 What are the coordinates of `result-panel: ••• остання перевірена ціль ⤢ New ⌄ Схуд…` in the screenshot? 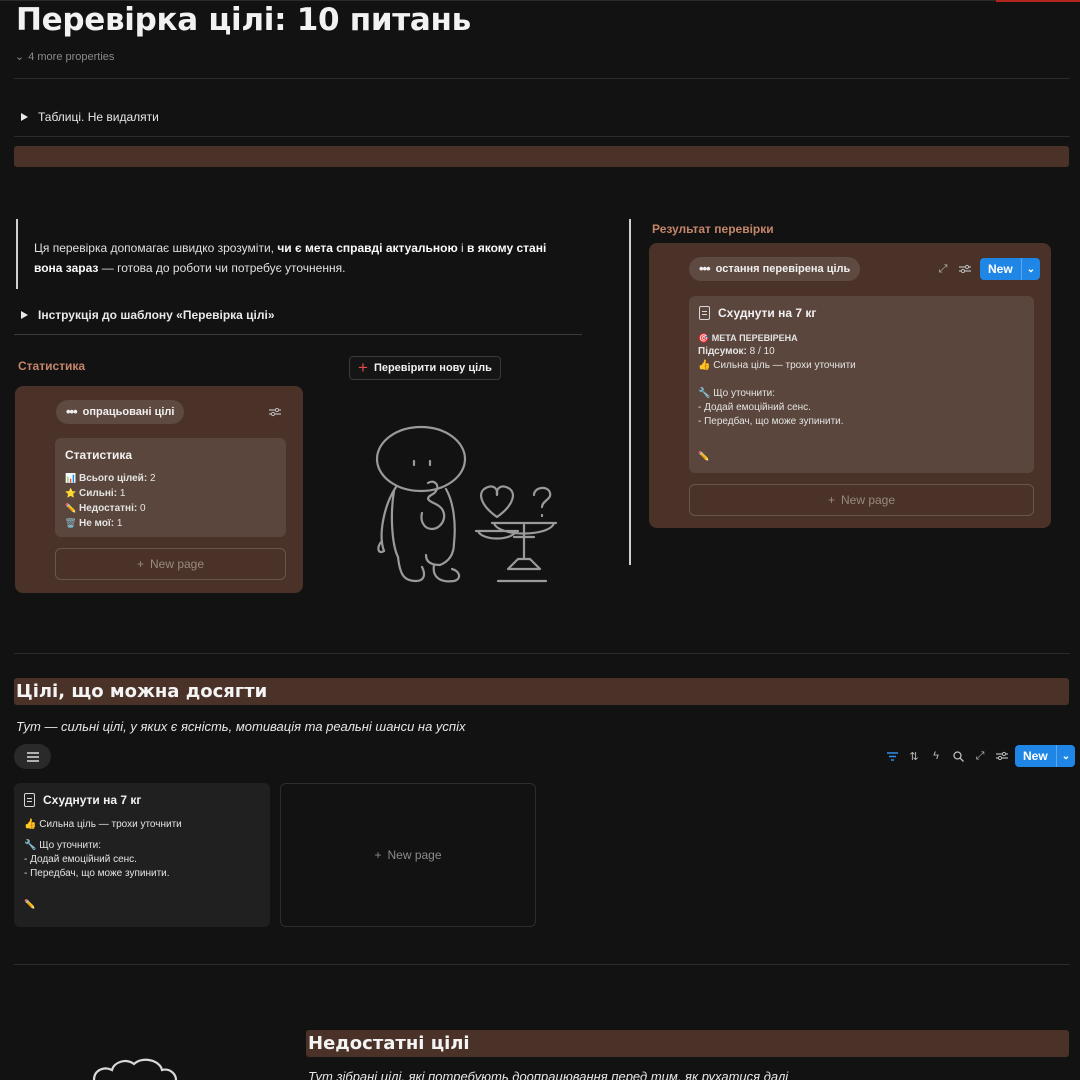 It's located at (850, 385).